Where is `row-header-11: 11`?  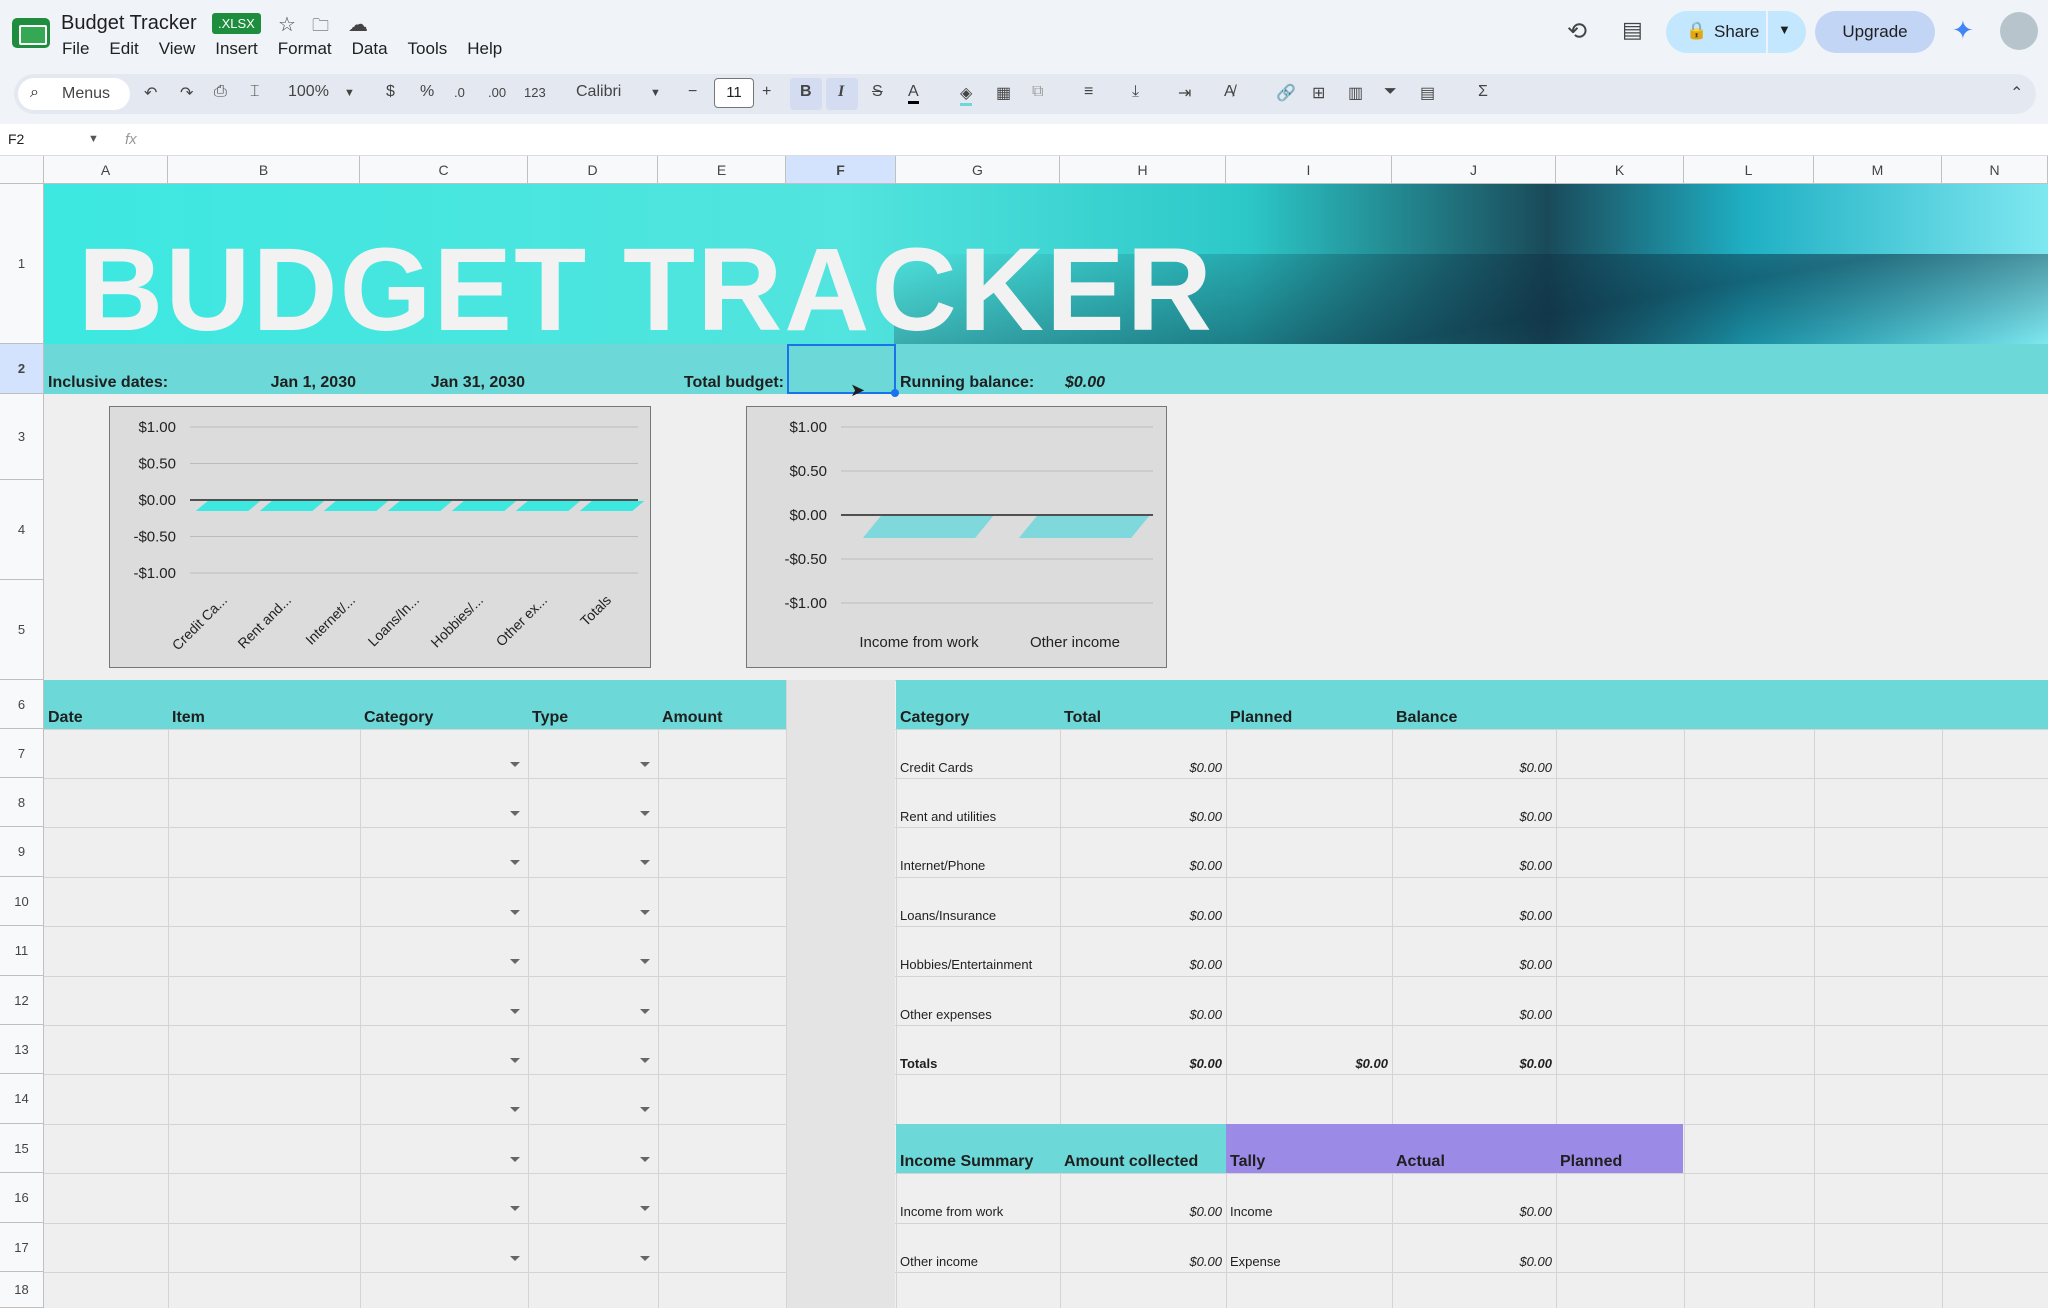 row-header-11: 11 is located at coordinates (22, 951).